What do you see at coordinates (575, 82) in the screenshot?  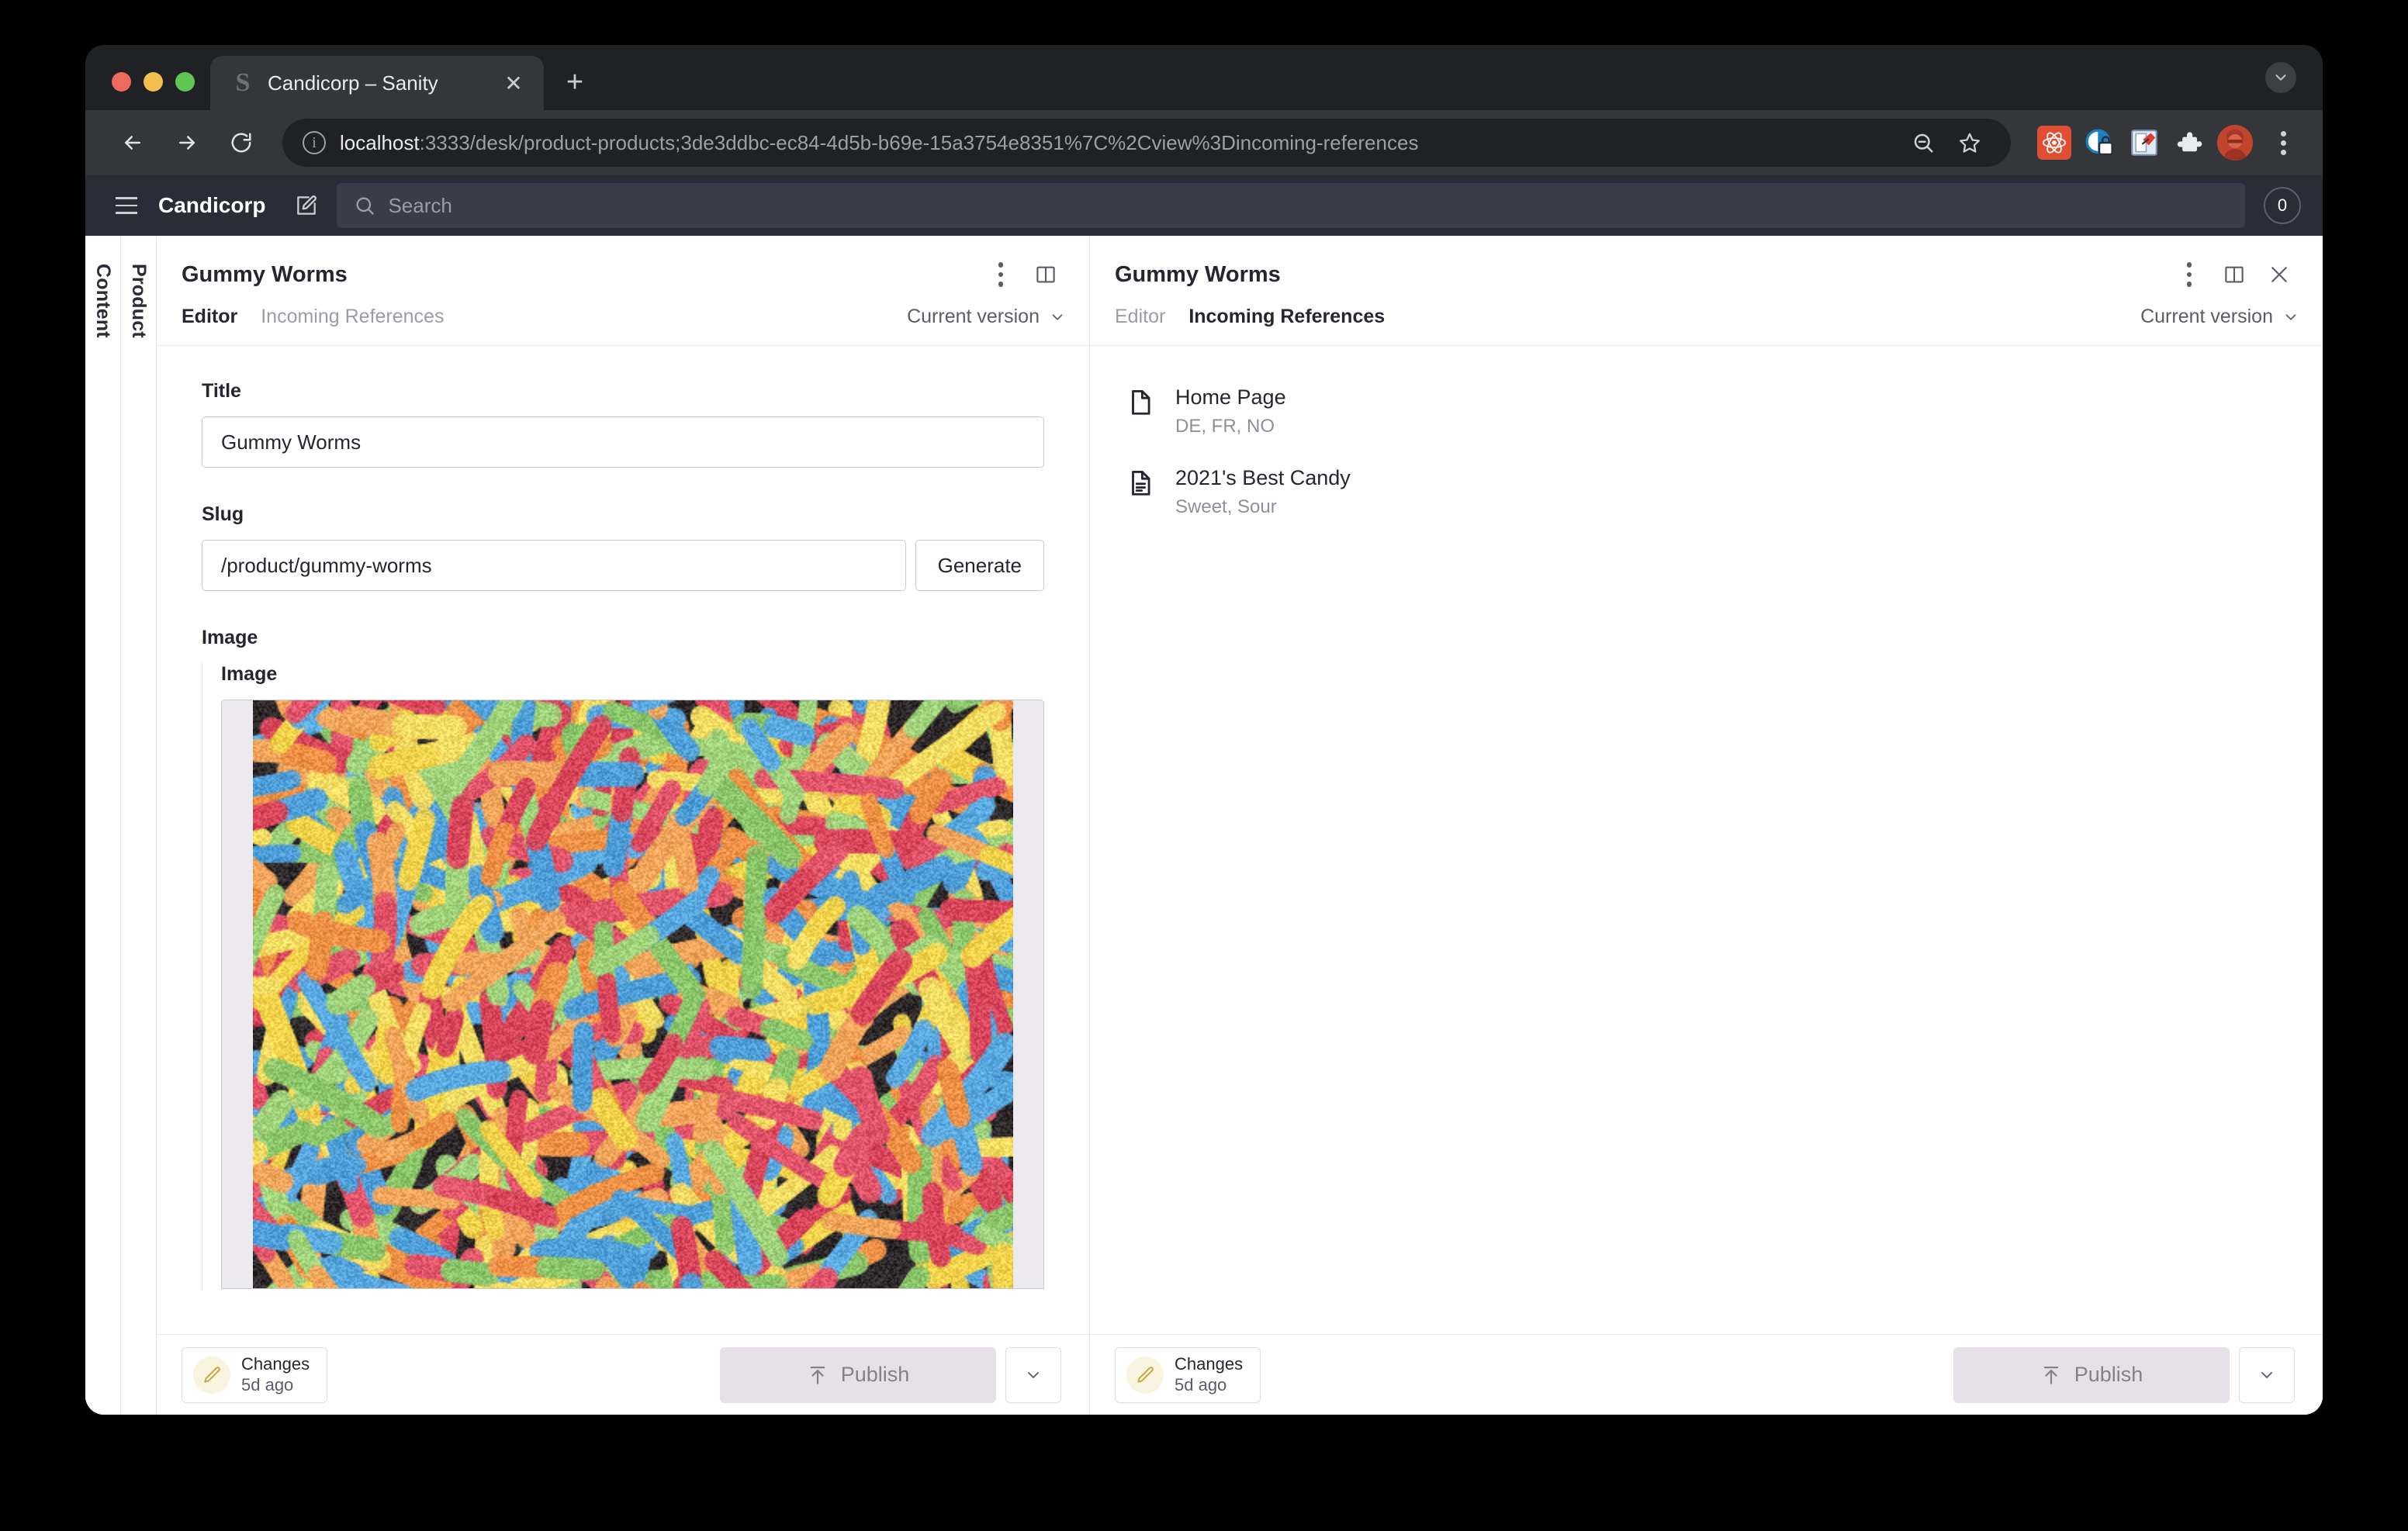 I see `new-tab-button: +` at bounding box center [575, 82].